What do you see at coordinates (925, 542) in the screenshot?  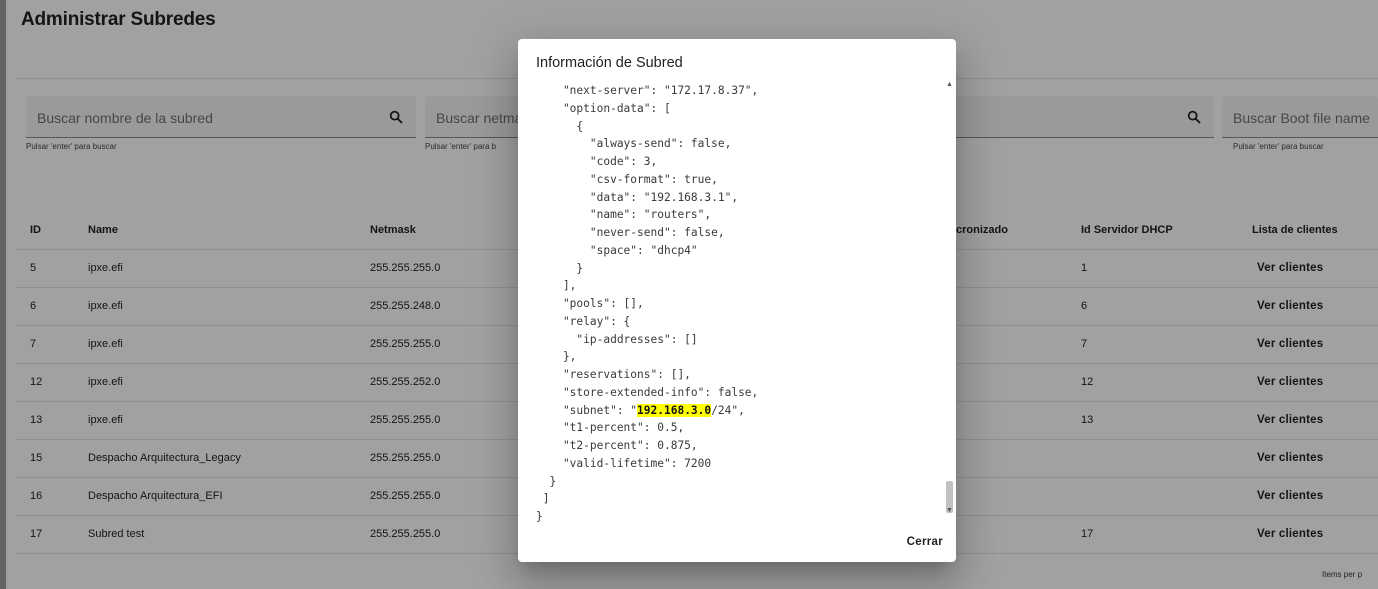 I see `close-button: Cerrar` at bounding box center [925, 542].